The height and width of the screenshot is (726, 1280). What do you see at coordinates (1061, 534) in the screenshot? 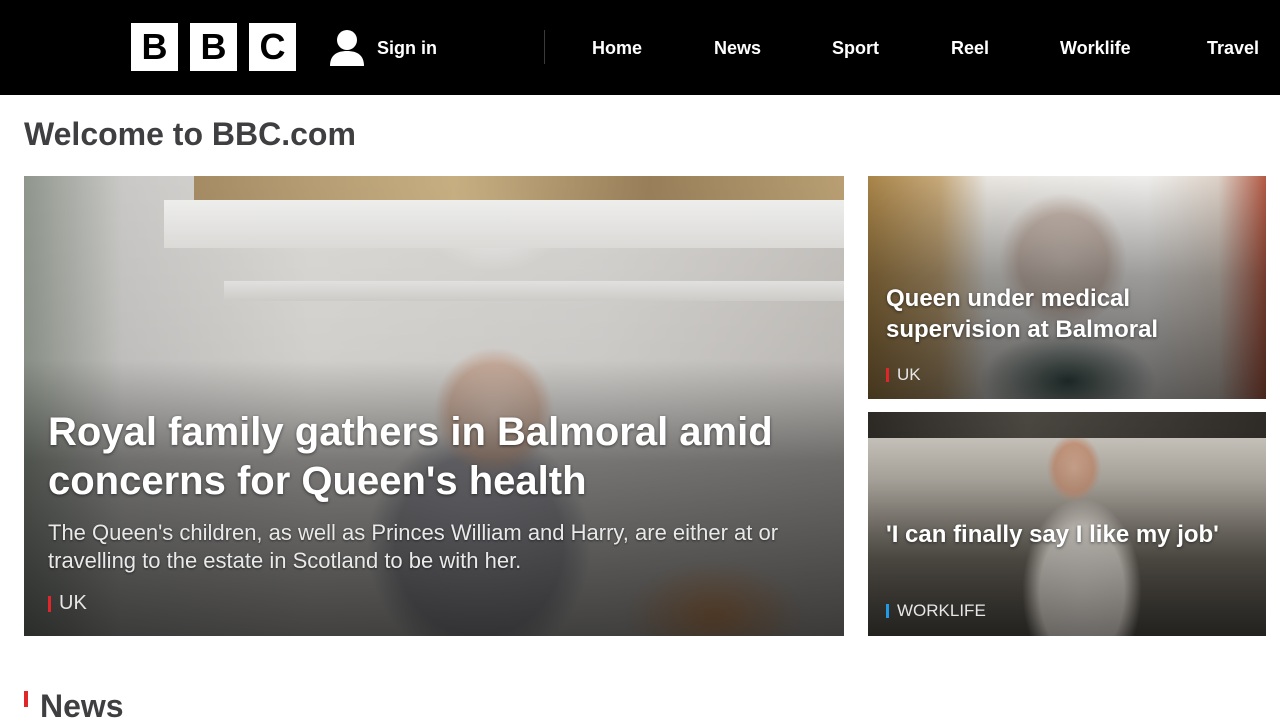
I see `side-story-2-headline: 'I can finally say I like my job'` at bounding box center [1061, 534].